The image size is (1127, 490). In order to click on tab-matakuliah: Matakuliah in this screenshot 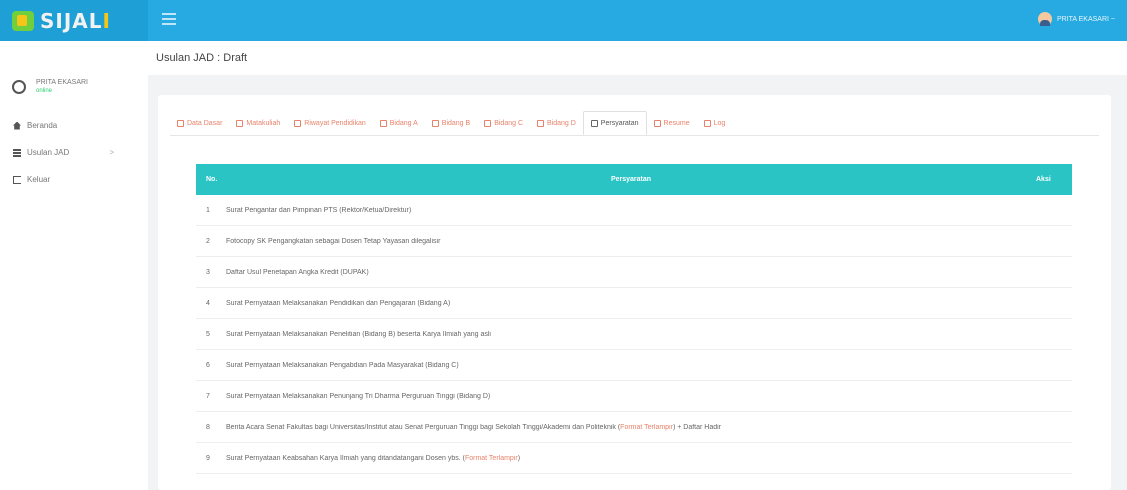, I will do `click(258, 123)`.